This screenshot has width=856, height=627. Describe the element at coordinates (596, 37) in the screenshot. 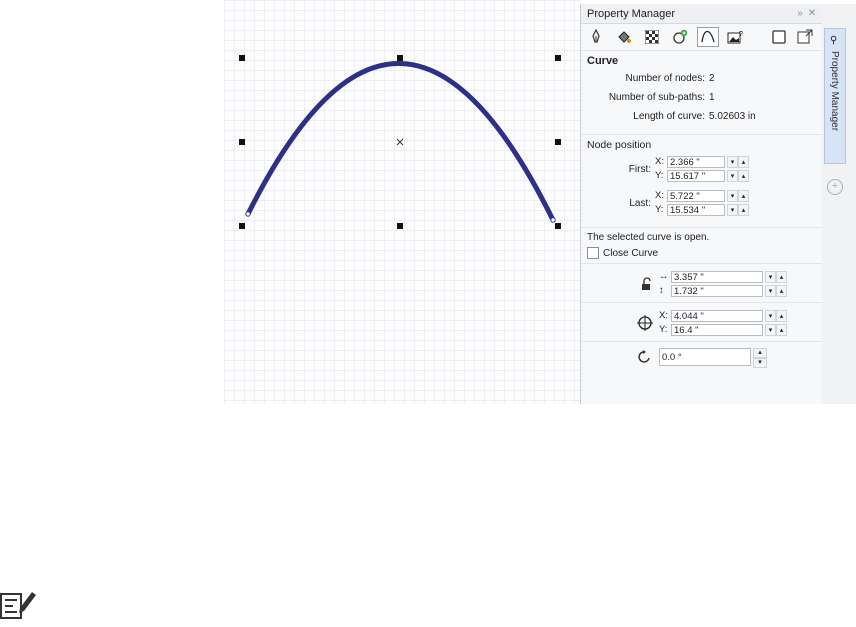

I see `pen-icon` at that location.